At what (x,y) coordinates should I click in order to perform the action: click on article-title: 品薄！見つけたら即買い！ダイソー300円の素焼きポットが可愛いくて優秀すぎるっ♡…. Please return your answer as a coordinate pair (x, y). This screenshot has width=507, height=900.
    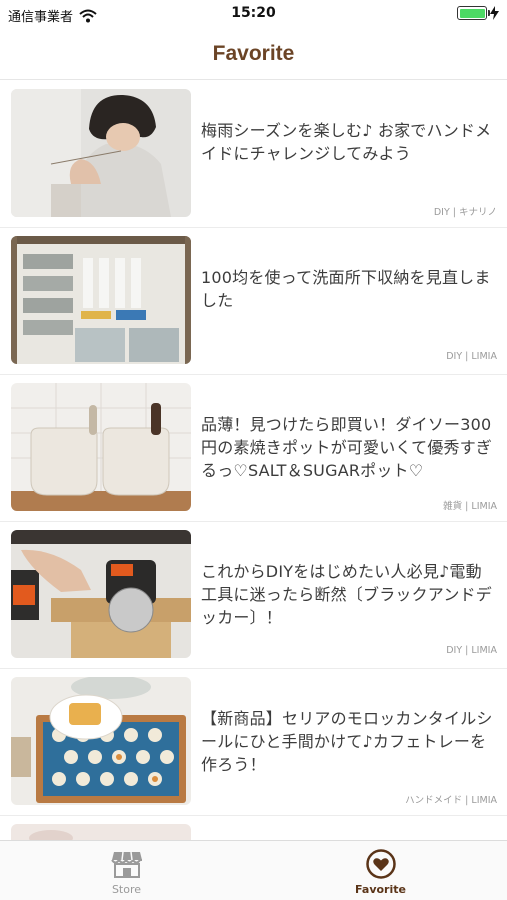
    Looking at the image, I should click on (347, 447).